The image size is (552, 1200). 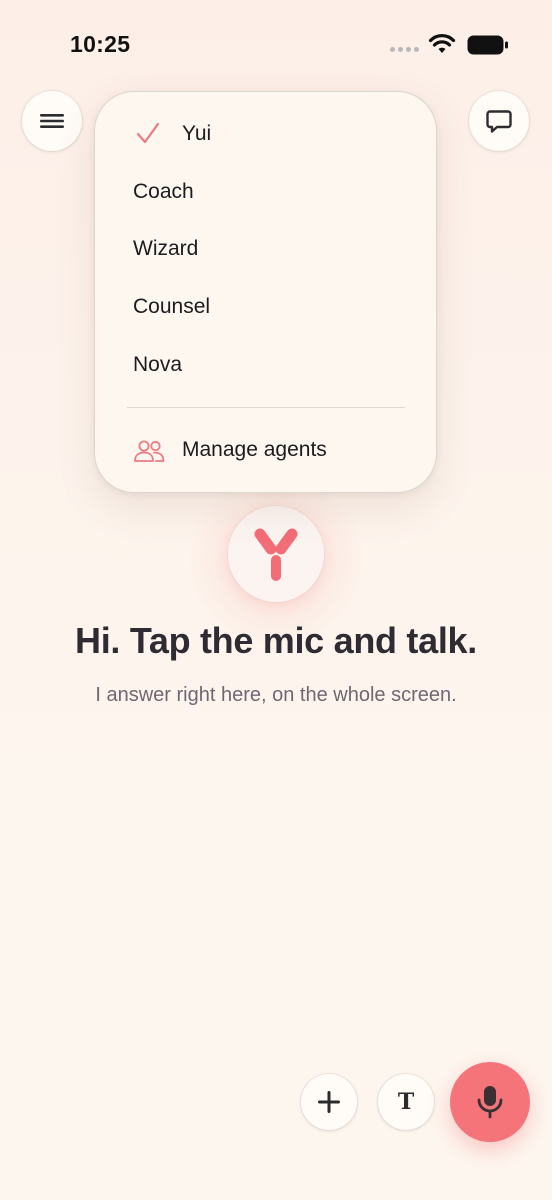 I want to click on status-time: 10:25, so click(x=100, y=44).